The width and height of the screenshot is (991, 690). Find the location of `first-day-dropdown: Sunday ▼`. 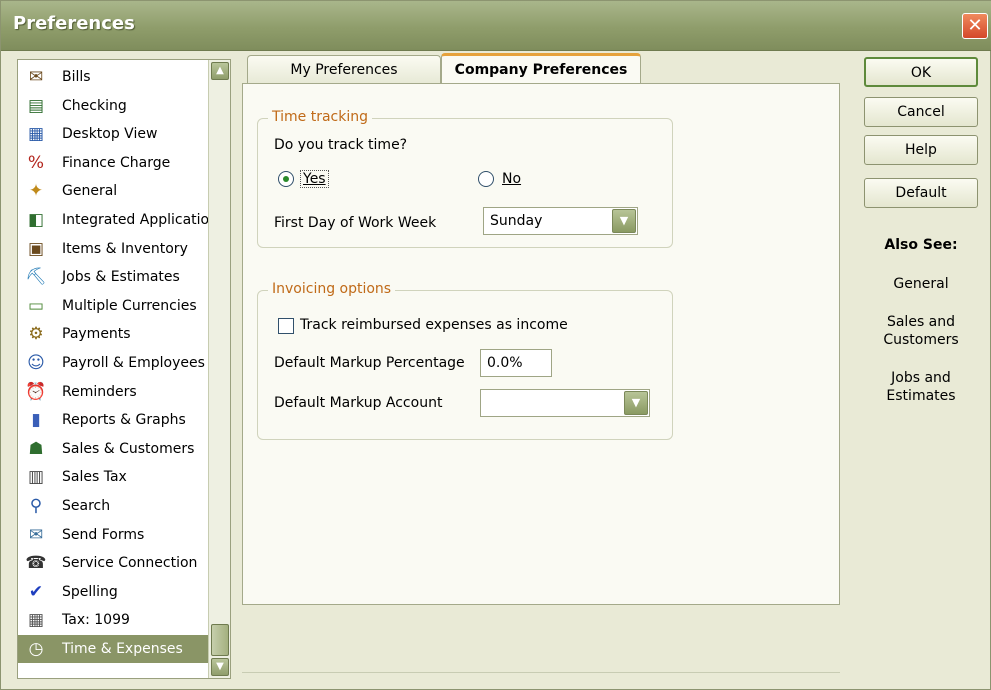

first-day-dropdown: Sunday ▼ is located at coordinates (560, 221).